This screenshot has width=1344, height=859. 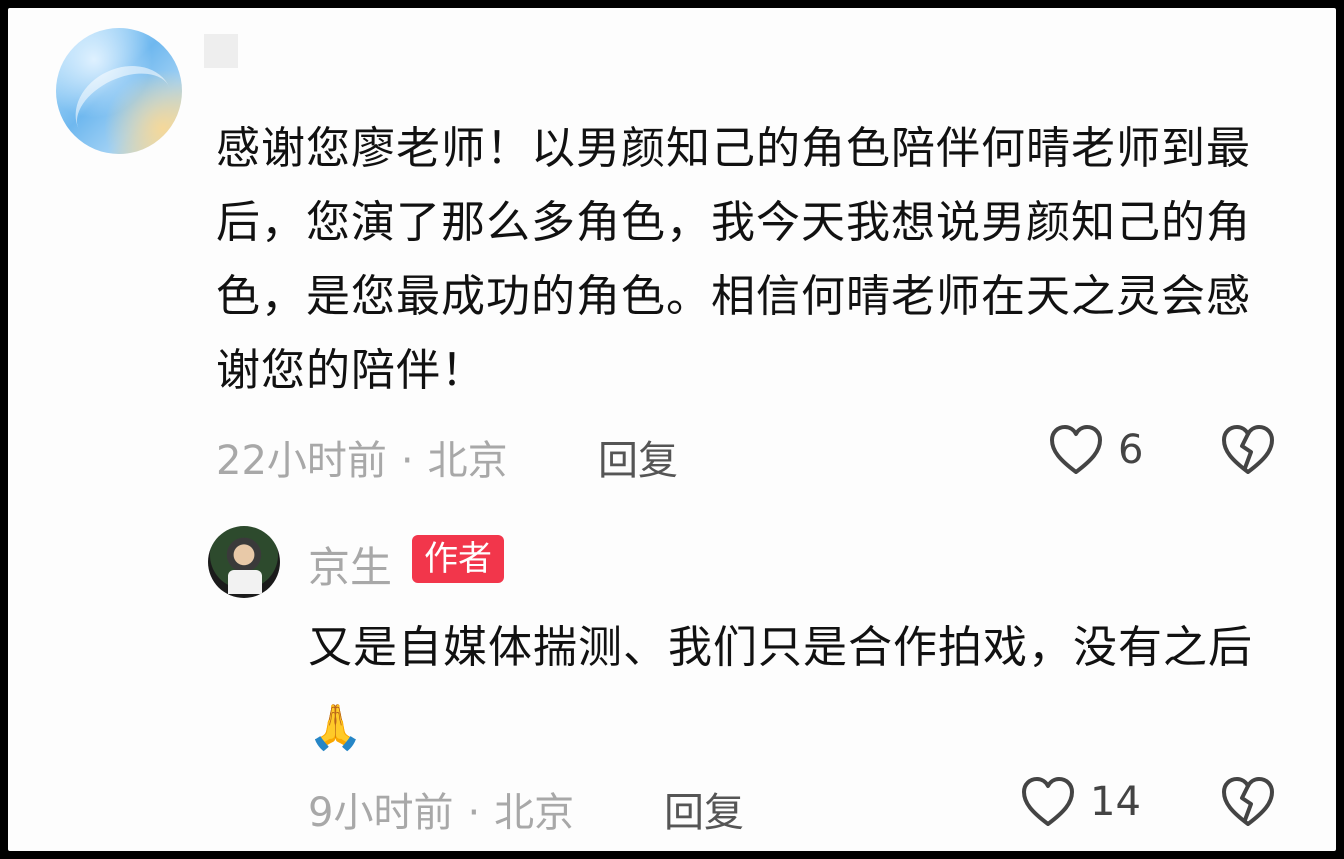 I want to click on reply-reply-button: 回复, so click(x=704, y=809).